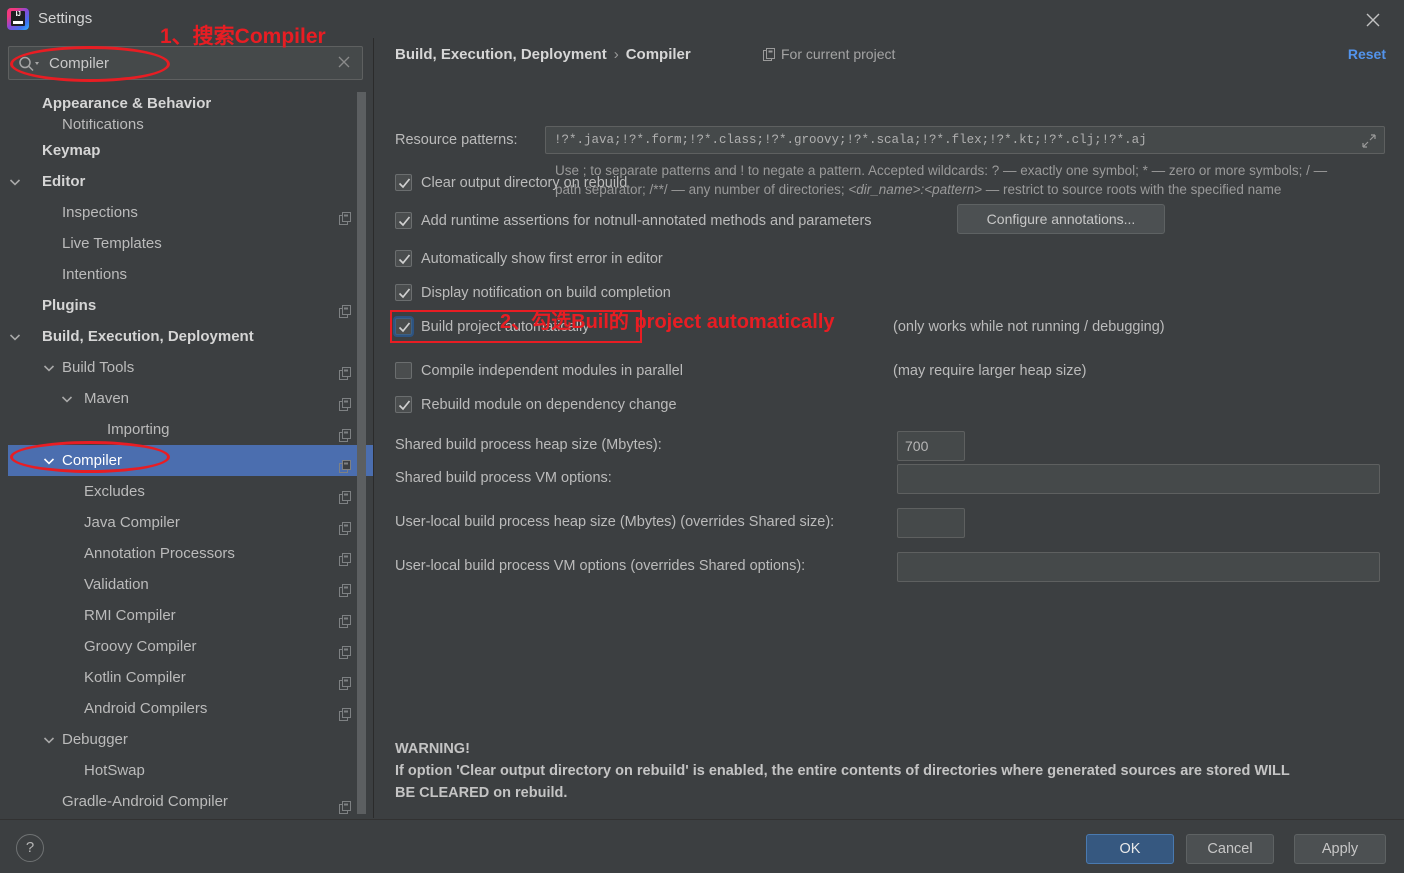  What do you see at coordinates (130, 615) in the screenshot?
I see `sidebar-item-label: RMI Compiler` at bounding box center [130, 615].